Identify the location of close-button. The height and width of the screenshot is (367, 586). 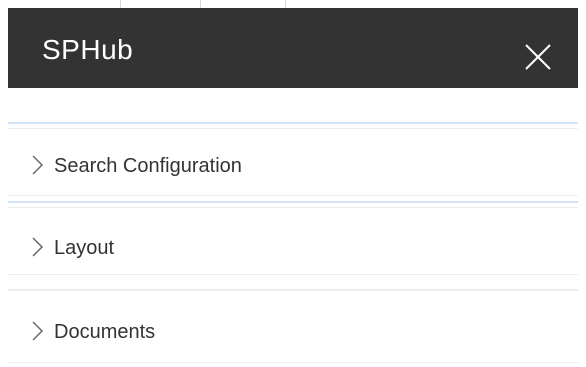
(538, 57).